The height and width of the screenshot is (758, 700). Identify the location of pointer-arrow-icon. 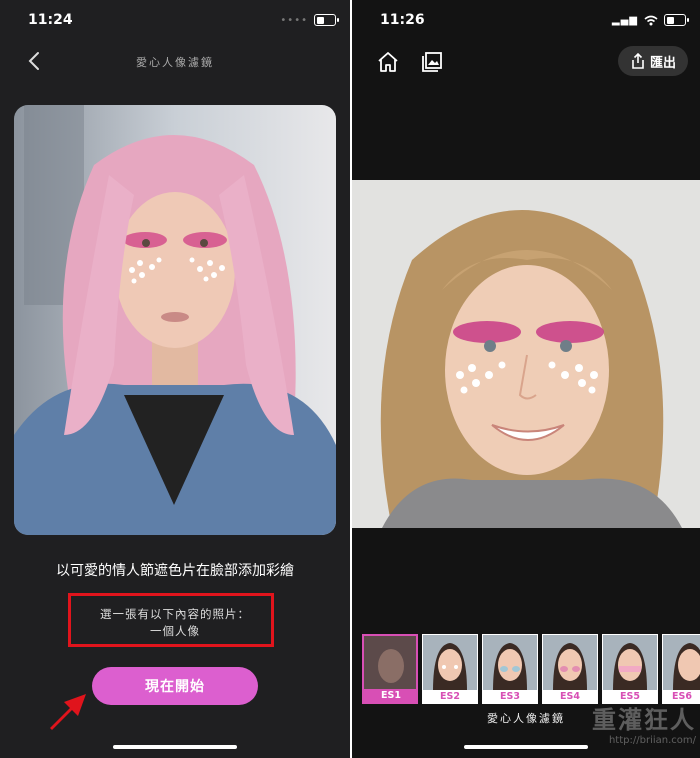
(68, 712).